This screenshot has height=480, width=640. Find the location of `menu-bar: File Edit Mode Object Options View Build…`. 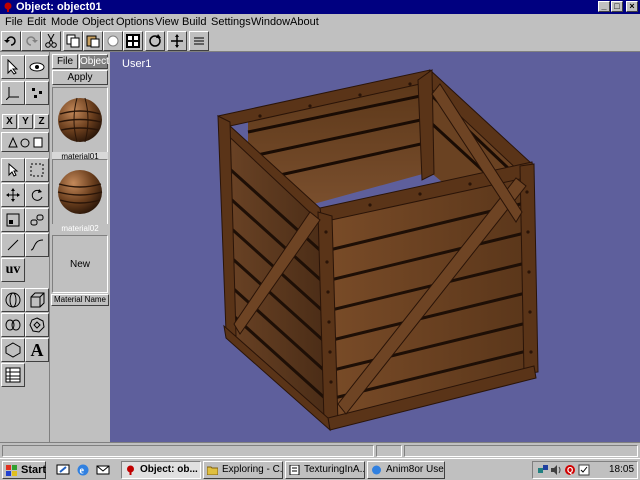

menu-bar: File Edit Mode Object Options View Build… is located at coordinates (320, 22).